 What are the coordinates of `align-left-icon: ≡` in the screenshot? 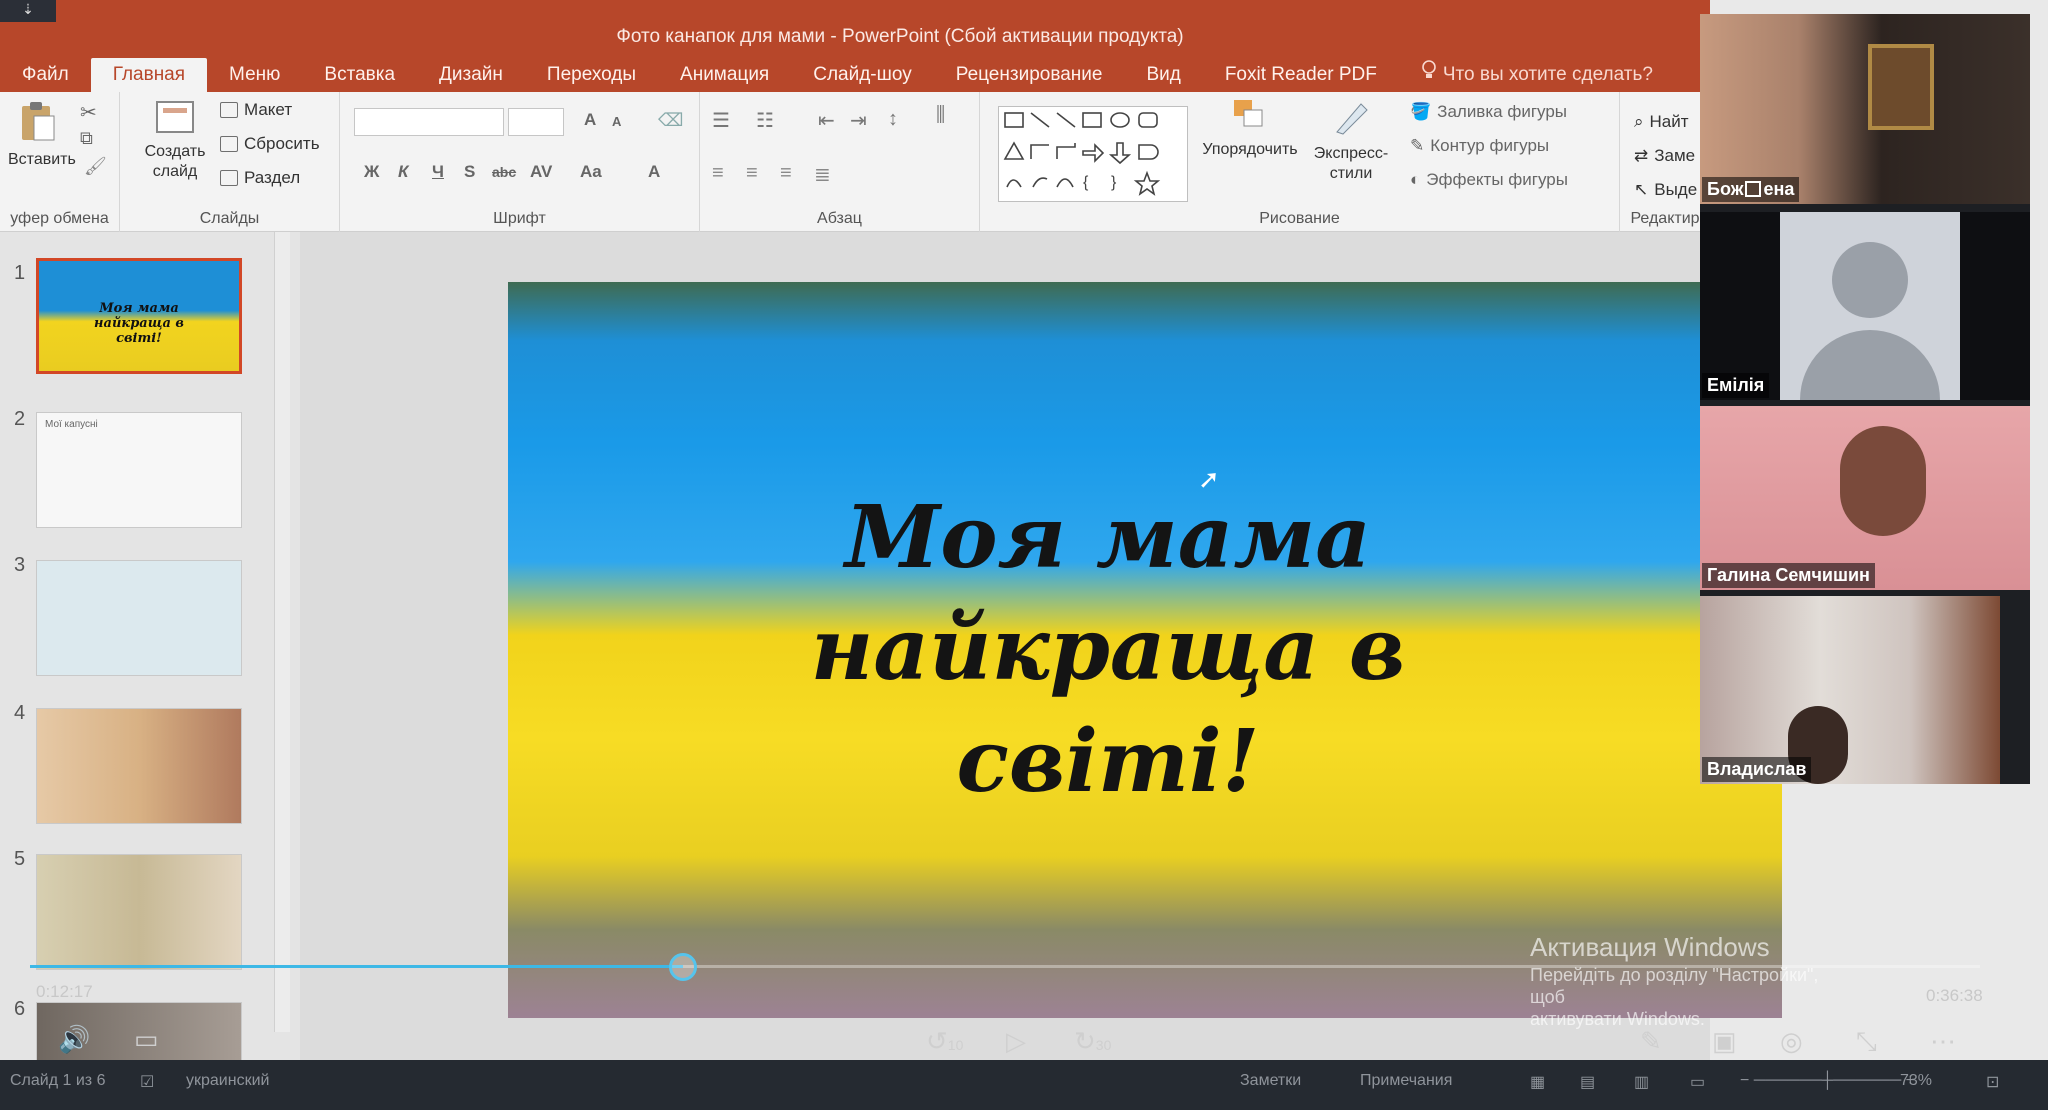 It's located at (718, 173).